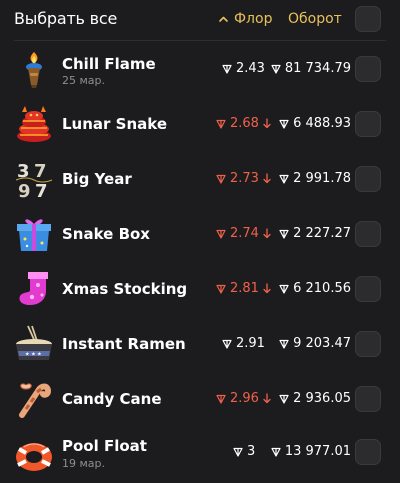 The image size is (400, 483). Describe the element at coordinates (97, 179) in the screenshot. I see `gift-name: Big Year` at that location.